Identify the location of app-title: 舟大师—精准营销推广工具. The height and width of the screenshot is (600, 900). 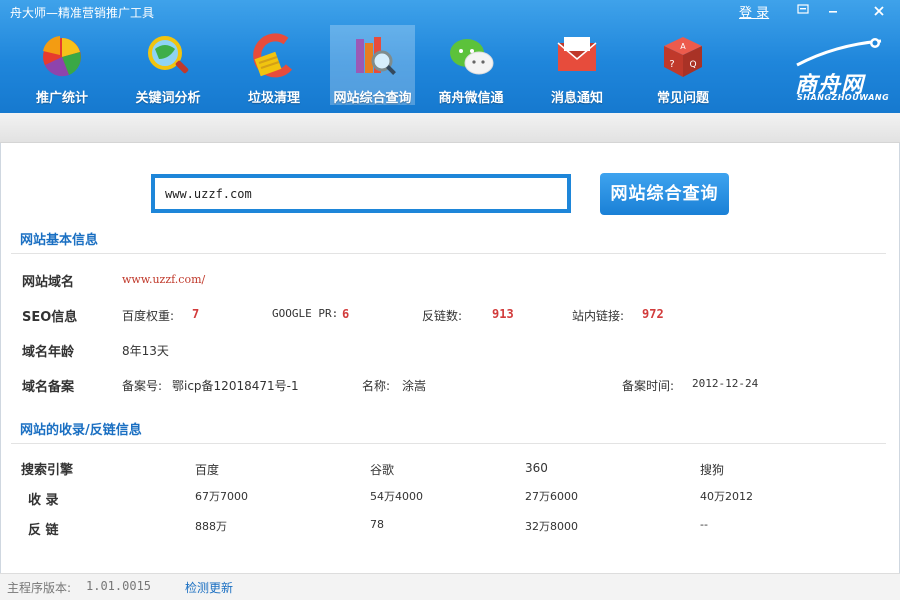
(82, 13).